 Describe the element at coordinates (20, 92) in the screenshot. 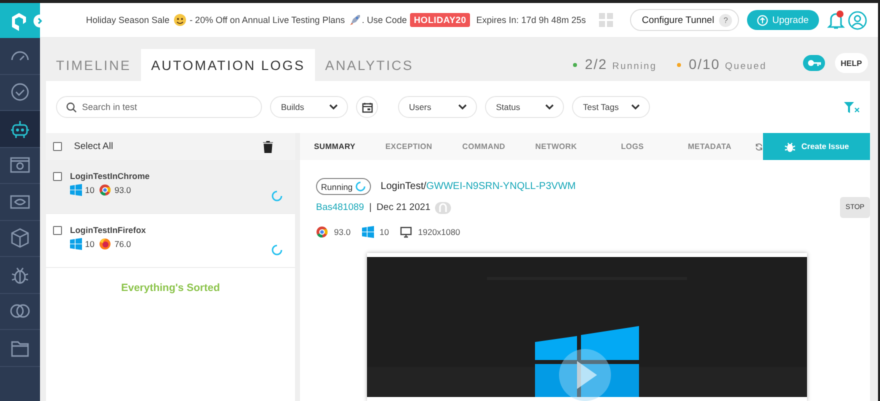

I see `clock-icon` at that location.